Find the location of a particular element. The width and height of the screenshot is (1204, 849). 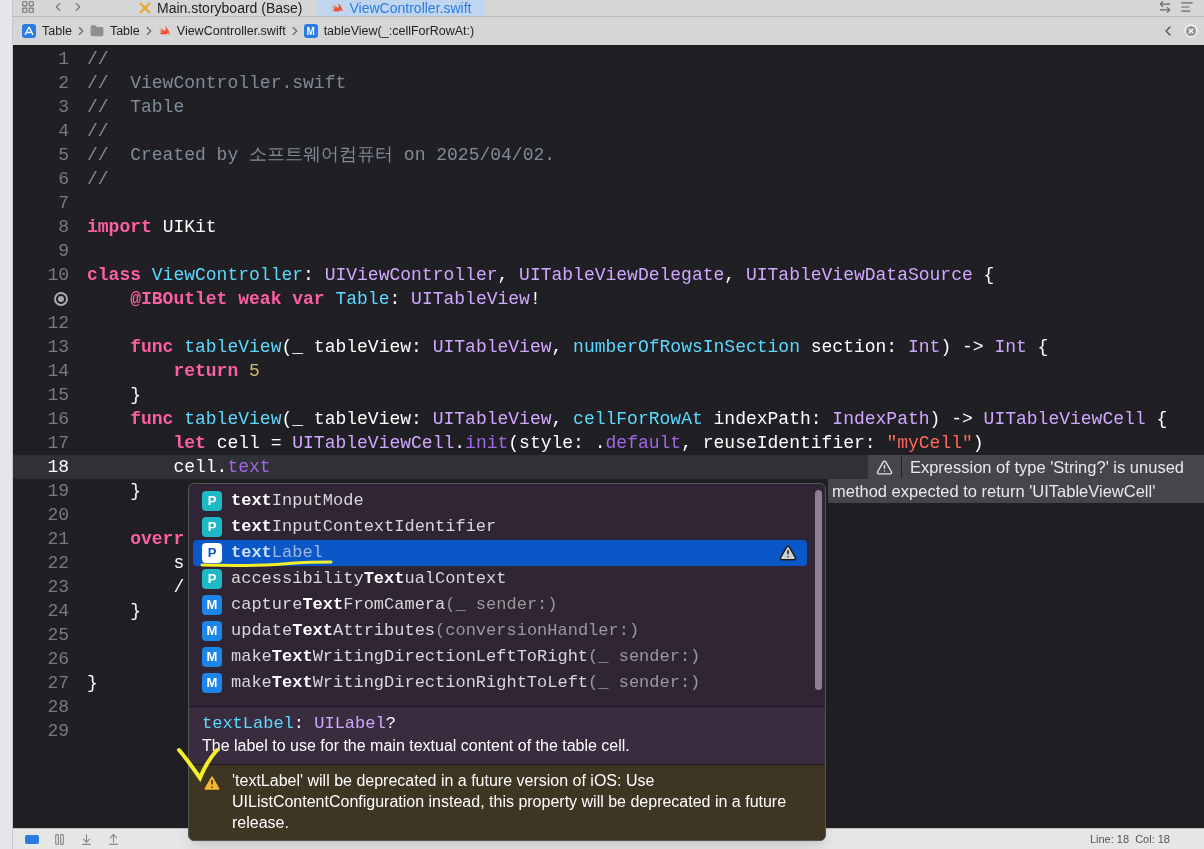

annotation-text: Expression of type 'String?' is unused is located at coordinates (1046, 467).